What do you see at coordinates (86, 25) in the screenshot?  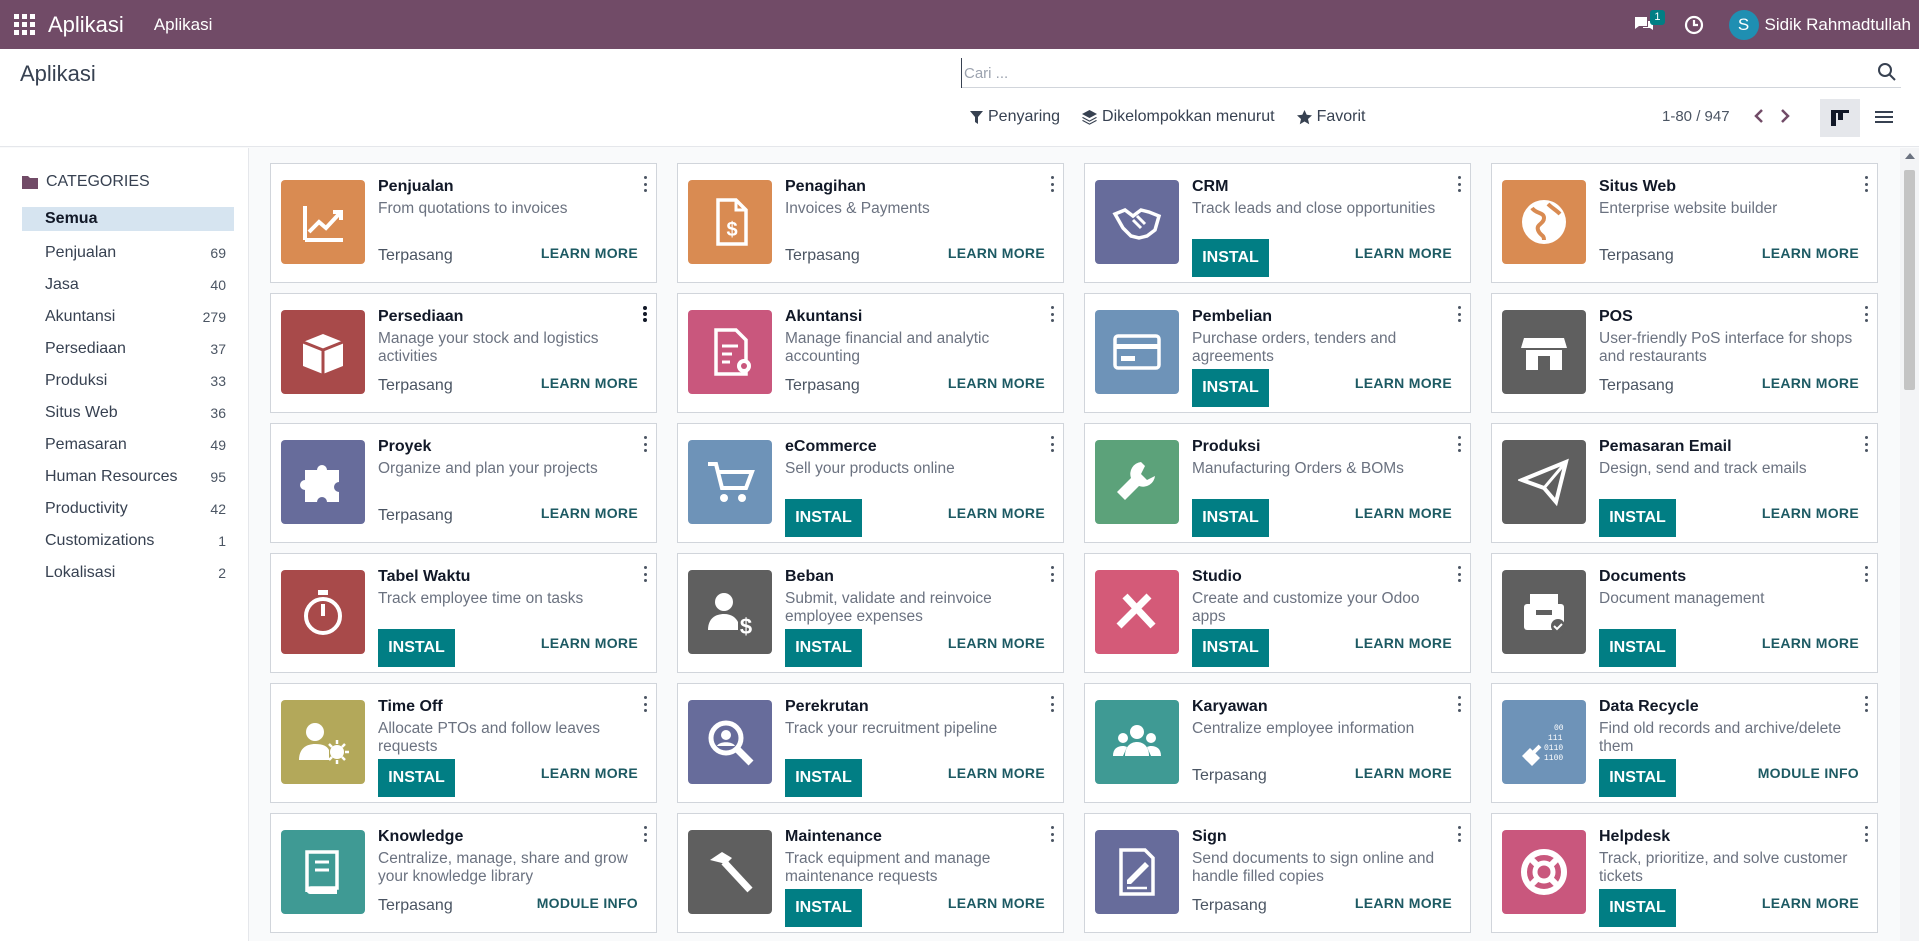 I see `navbar-brand: Aplikasi` at bounding box center [86, 25].